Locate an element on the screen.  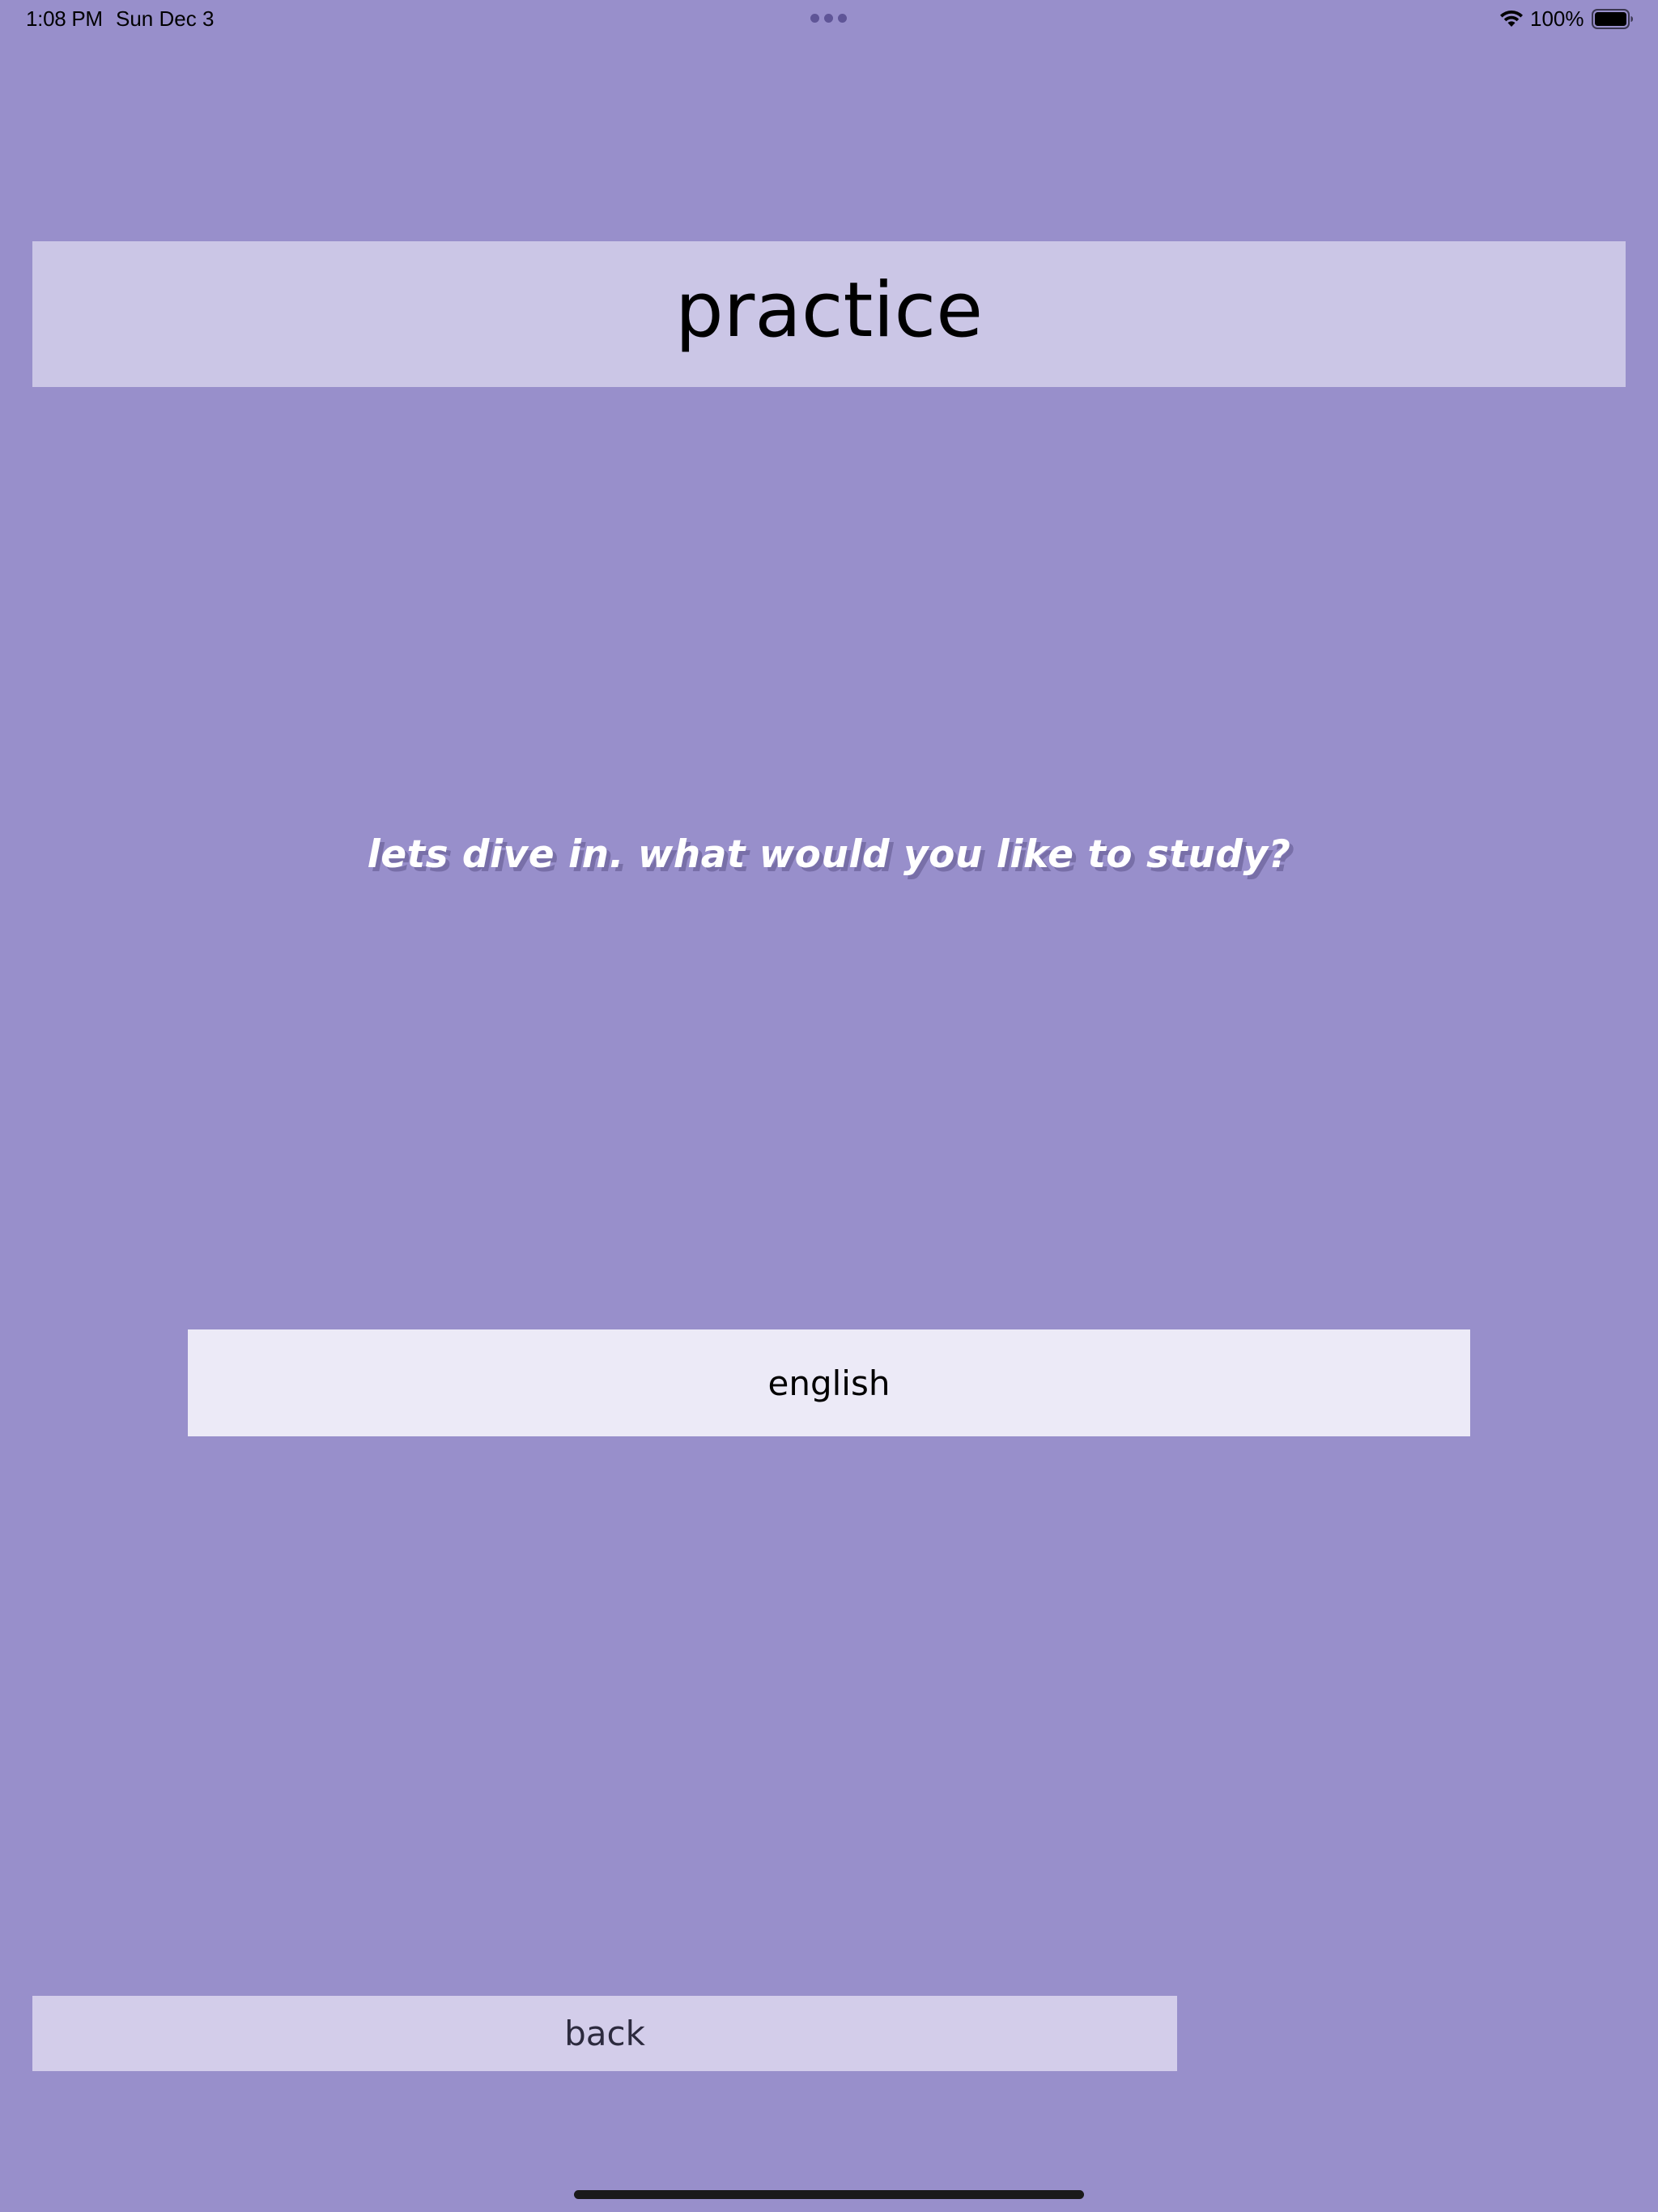
wifi-icon is located at coordinates (1511, 19).